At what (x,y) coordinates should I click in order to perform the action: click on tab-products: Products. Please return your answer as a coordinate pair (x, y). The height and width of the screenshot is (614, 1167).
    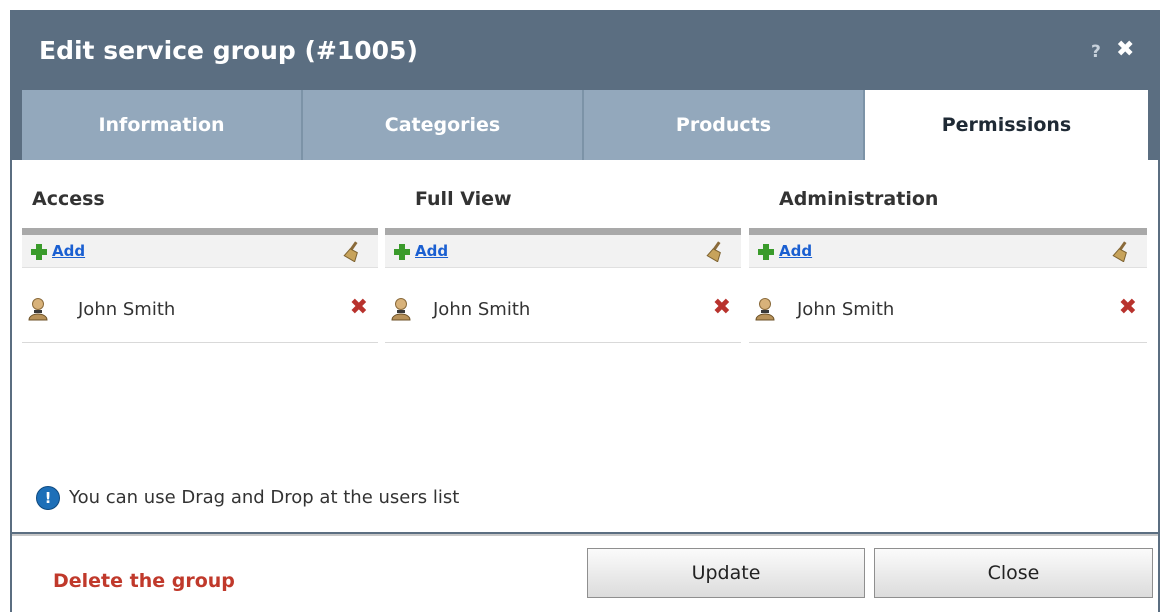
    Looking at the image, I should click on (724, 125).